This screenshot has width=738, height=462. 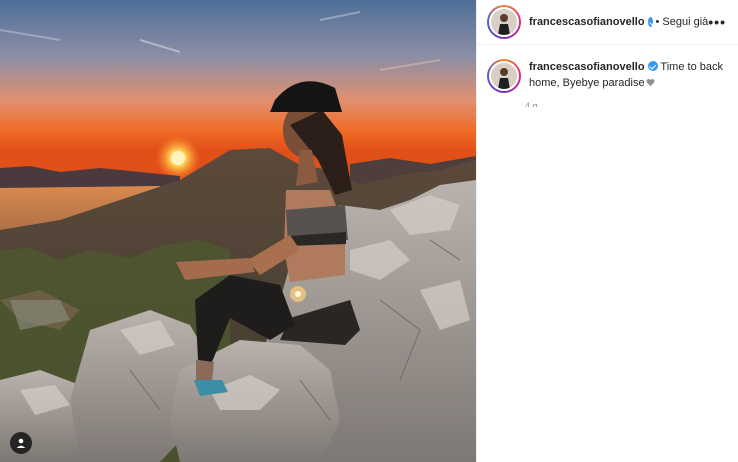 I want to click on avatar, so click(x=504, y=22).